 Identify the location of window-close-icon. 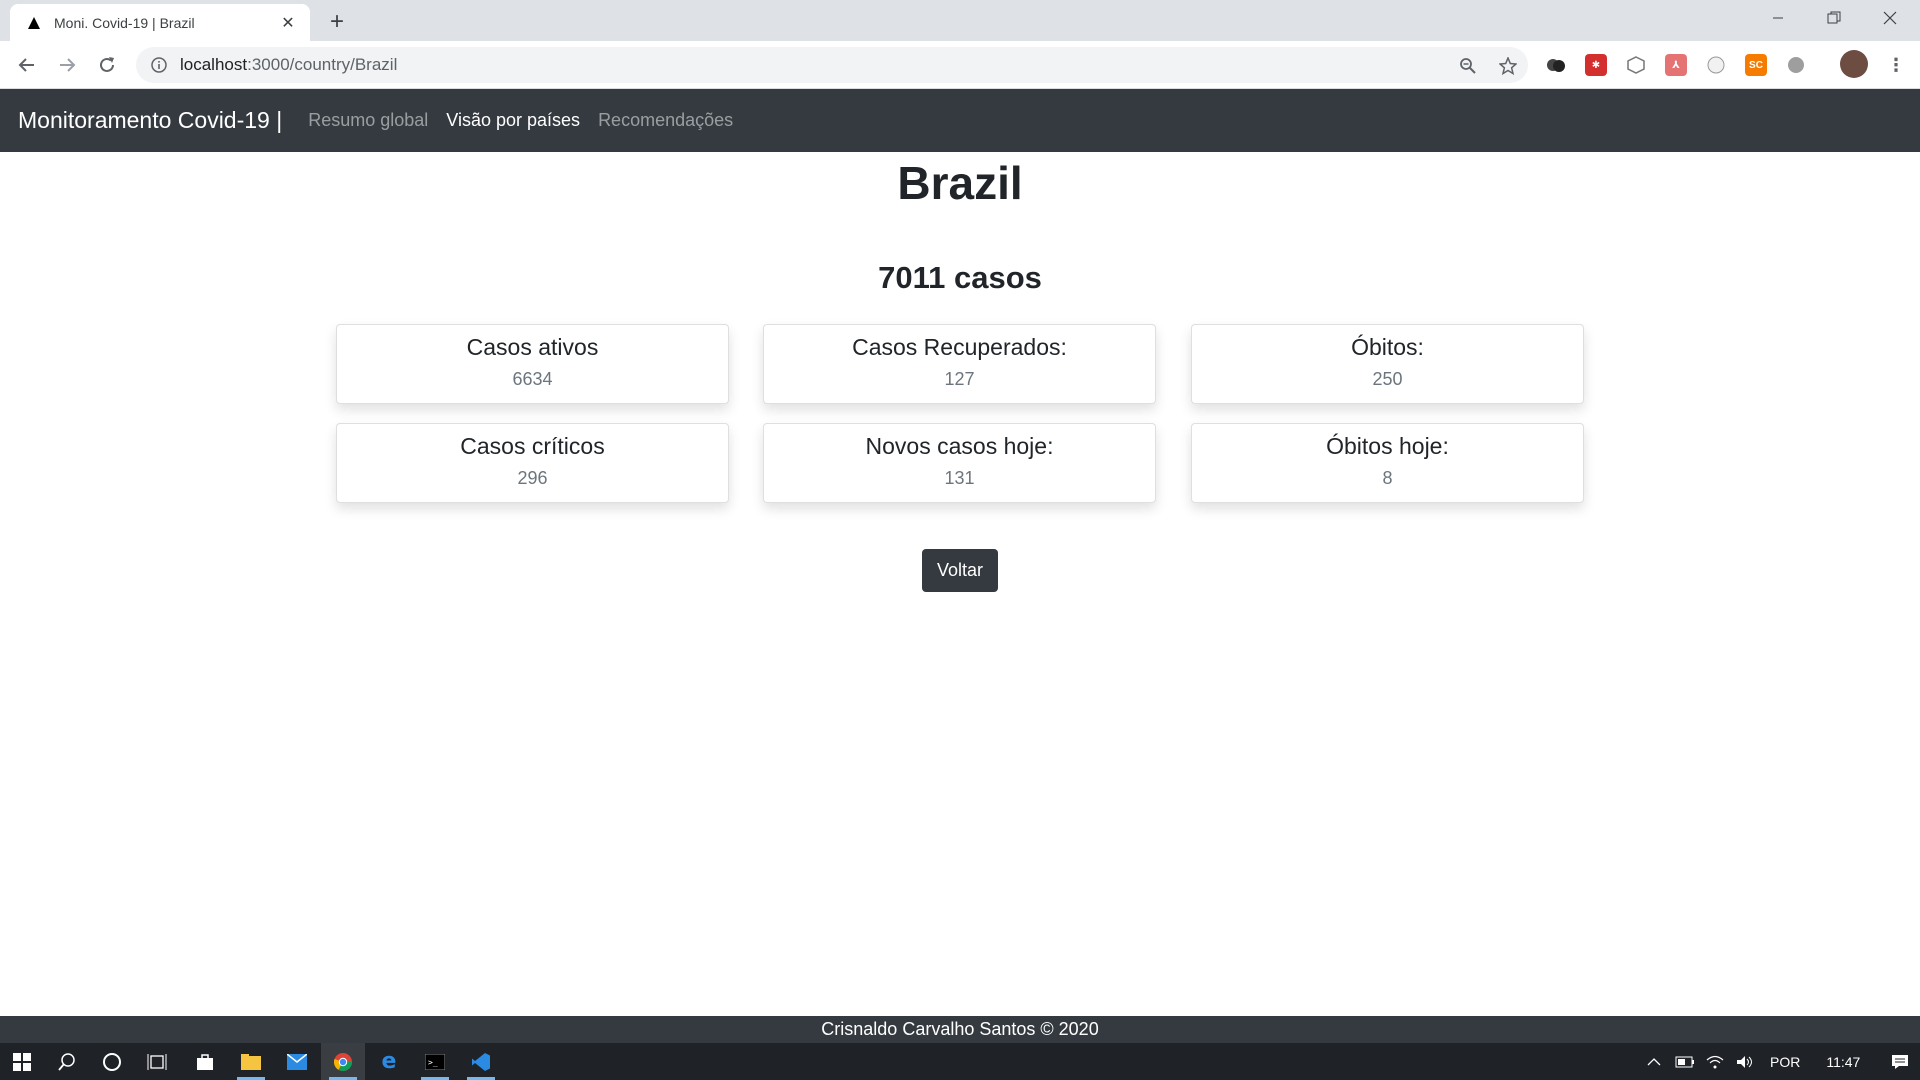
(1890, 18).